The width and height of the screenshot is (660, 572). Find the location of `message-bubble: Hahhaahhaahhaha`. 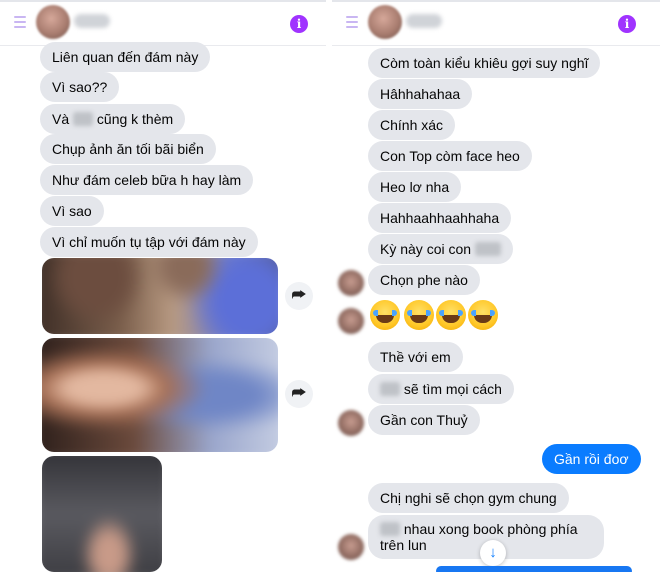

message-bubble: Hahhaahhaahhaha is located at coordinates (440, 218).